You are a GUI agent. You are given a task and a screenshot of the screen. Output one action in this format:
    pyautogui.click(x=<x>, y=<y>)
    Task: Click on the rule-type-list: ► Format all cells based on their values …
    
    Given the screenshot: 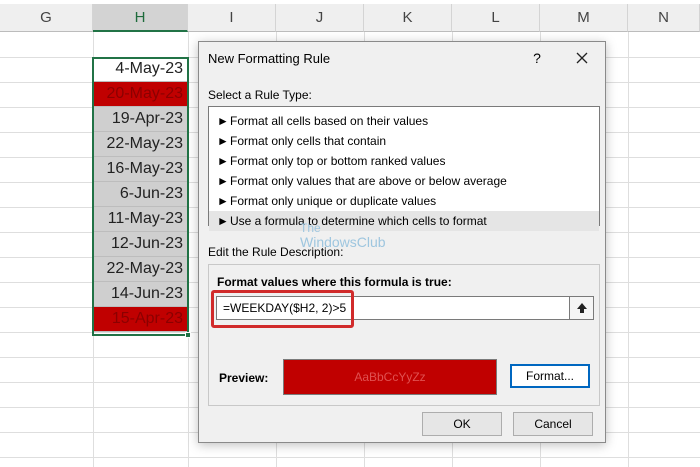 What is the action you would take?
    pyautogui.click(x=404, y=168)
    